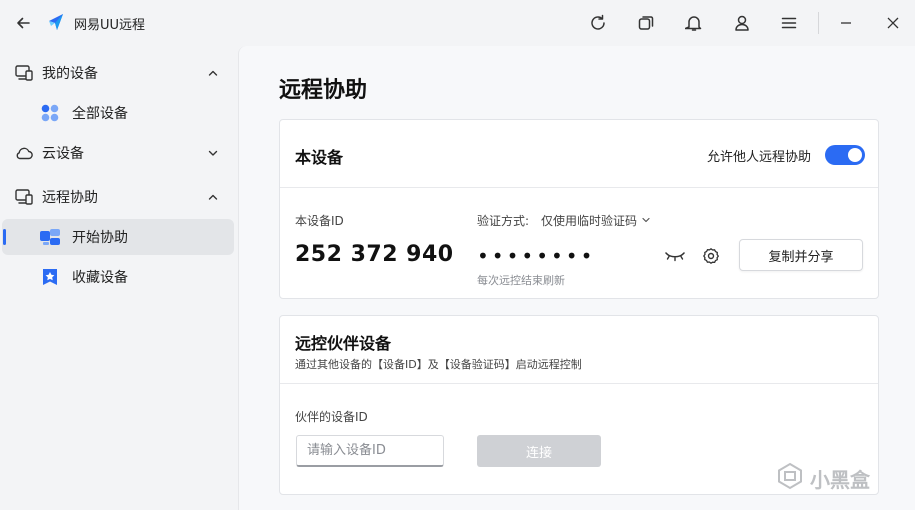  I want to click on watermark-text: 小黑盒, so click(840, 479).